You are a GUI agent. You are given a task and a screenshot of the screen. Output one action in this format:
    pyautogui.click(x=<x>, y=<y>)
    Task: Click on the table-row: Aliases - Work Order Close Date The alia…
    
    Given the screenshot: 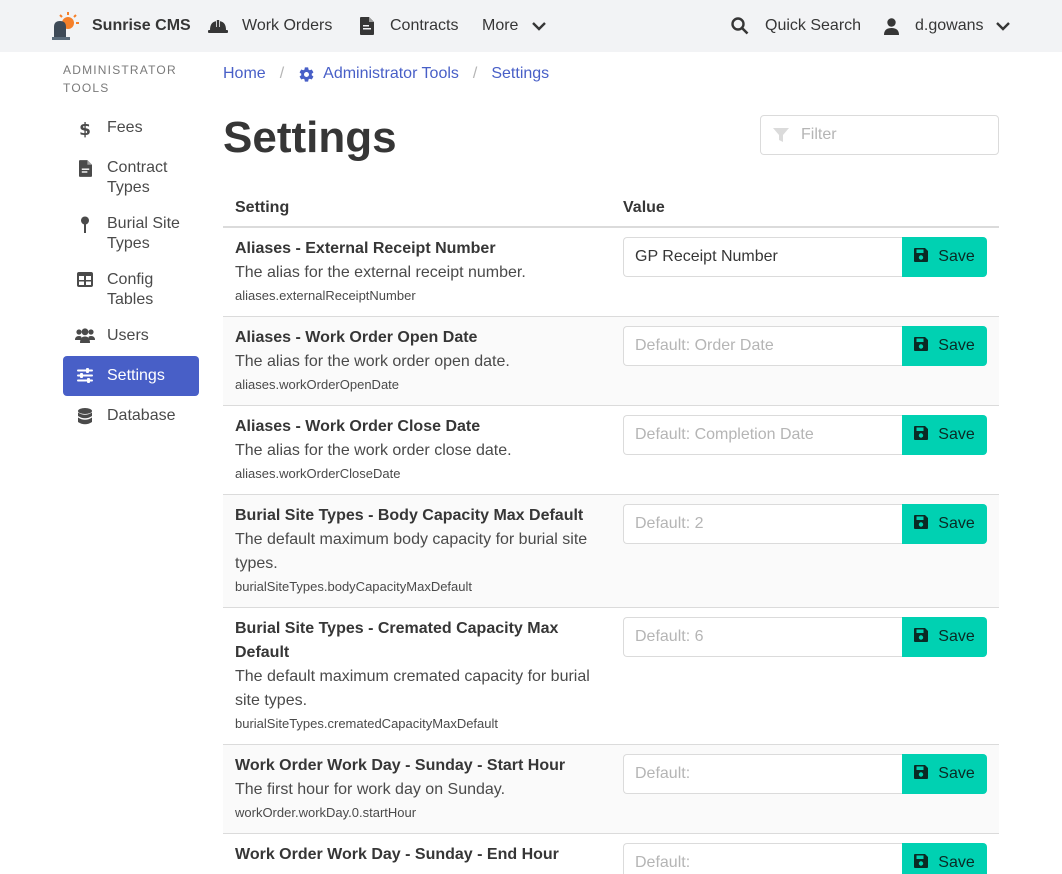 What is the action you would take?
    pyautogui.click(x=611, y=450)
    